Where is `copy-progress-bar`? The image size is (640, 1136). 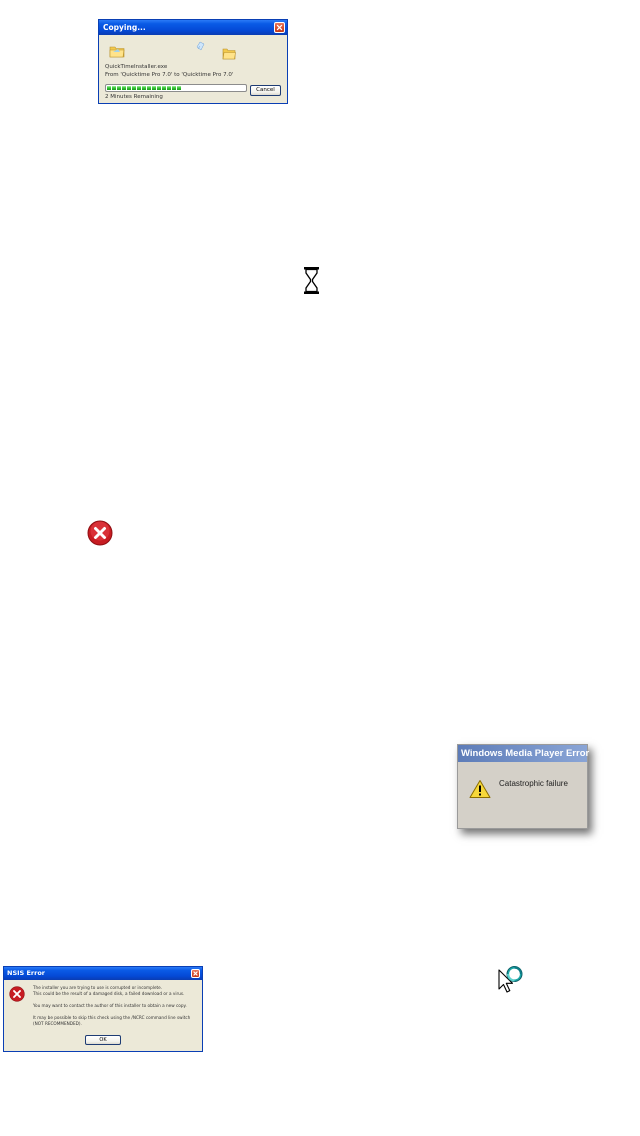
copy-progress-bar is located at coordinates (176, 88).